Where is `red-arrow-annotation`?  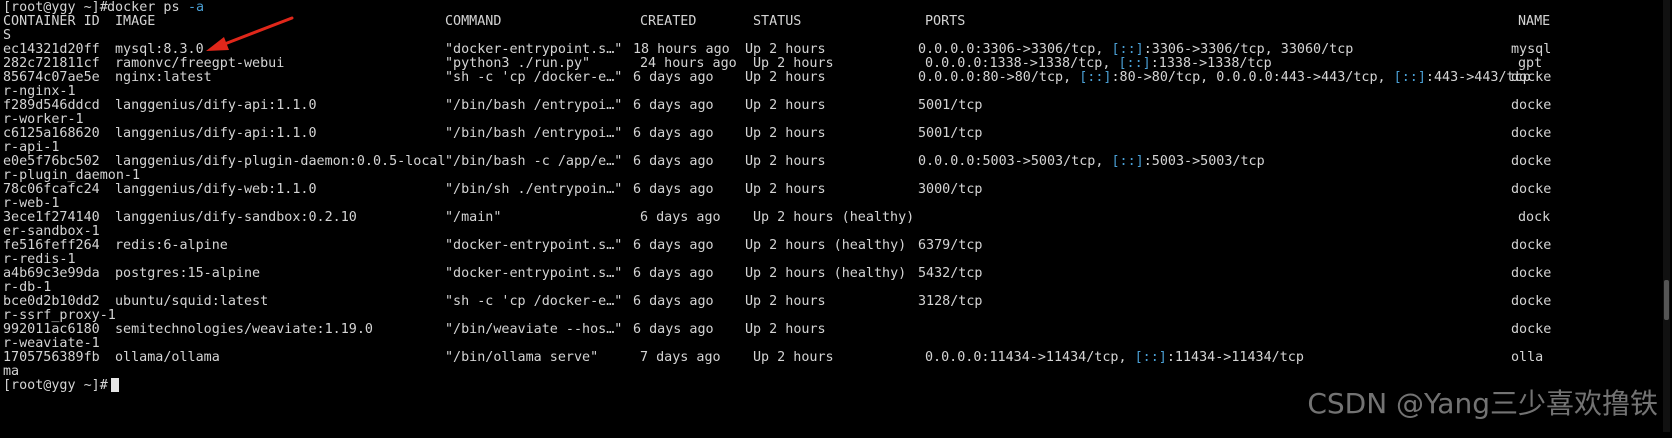
red-arrow-annotation is located at coordinates (250, 33).